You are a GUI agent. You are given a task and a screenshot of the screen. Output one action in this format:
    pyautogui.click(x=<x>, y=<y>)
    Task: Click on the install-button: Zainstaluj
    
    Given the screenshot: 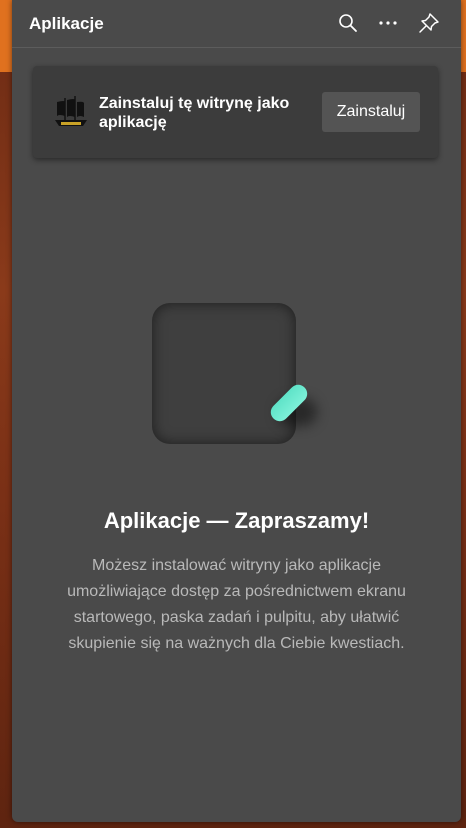 What is the action you would take?
    pyautogui.click(x=371, y=112)
    